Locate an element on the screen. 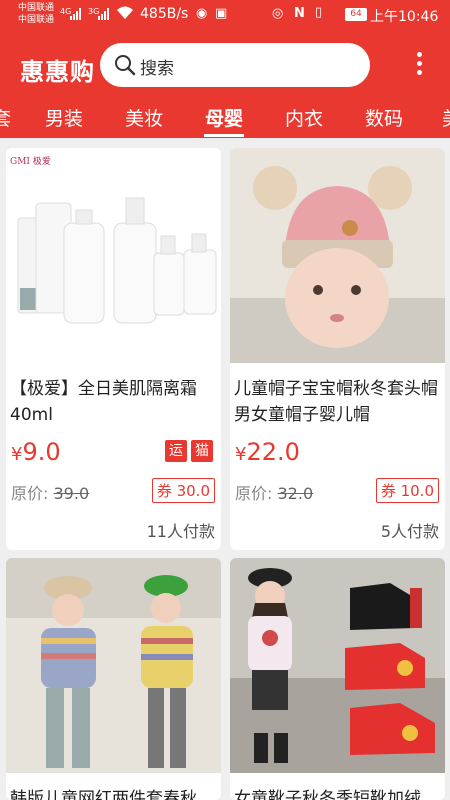 The width and height of the screenshot is (450, 800). wifi-icon is located at coordinates (125, 12).